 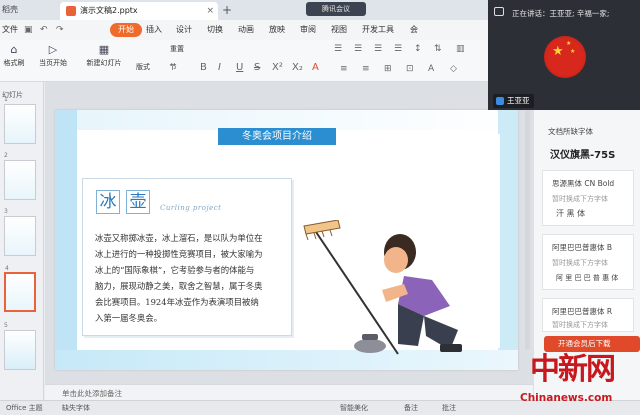 What do you see at coordinates (366, 69) in the screenshot?
I see `distribute-icon: ≡` at bounding box center [366, 69].